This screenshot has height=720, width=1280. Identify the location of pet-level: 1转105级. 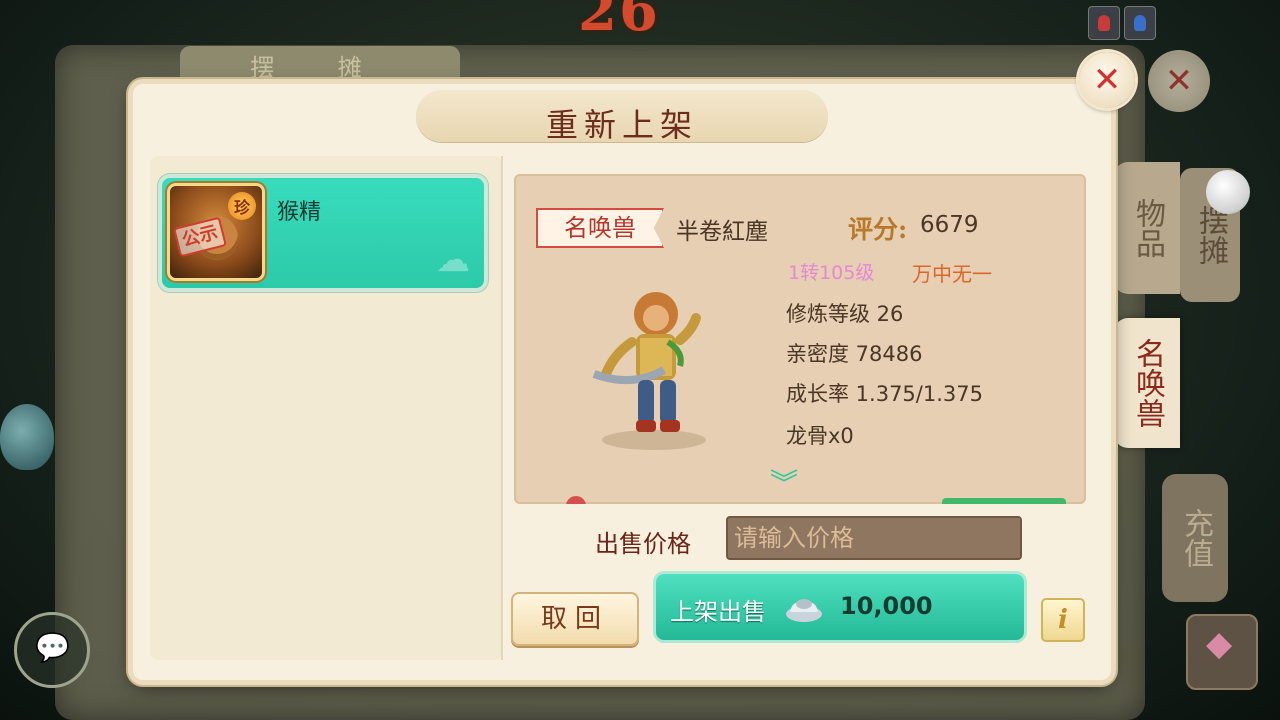
(831, 273).